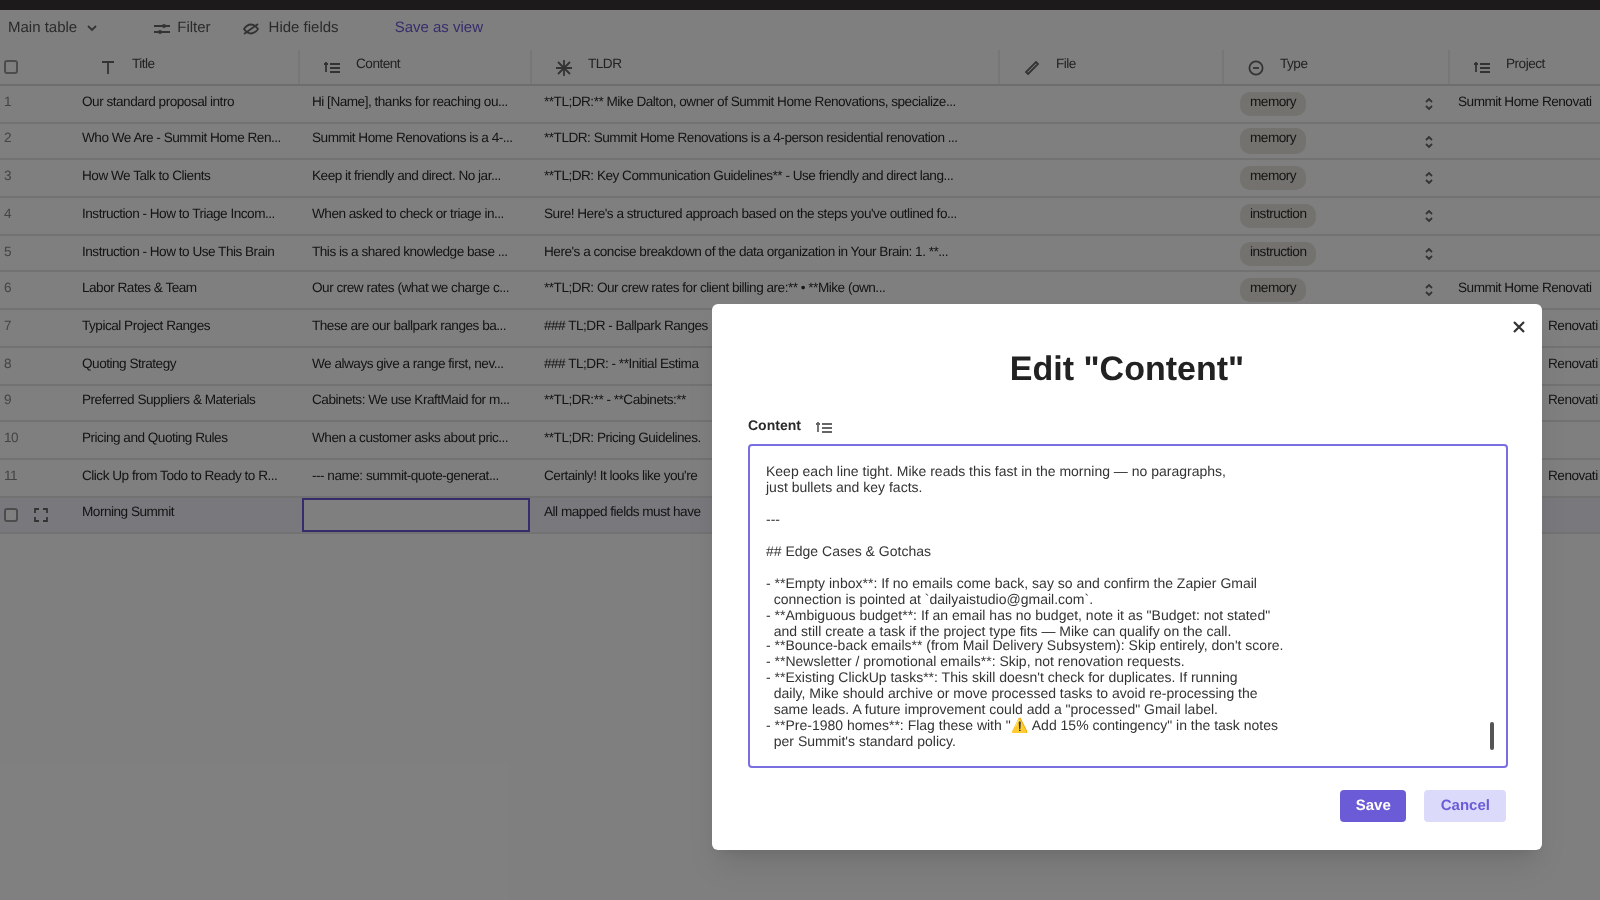 The height and width of the screenshot is (900, 1600). I want to click on scrollbar, so click(1492, 736).